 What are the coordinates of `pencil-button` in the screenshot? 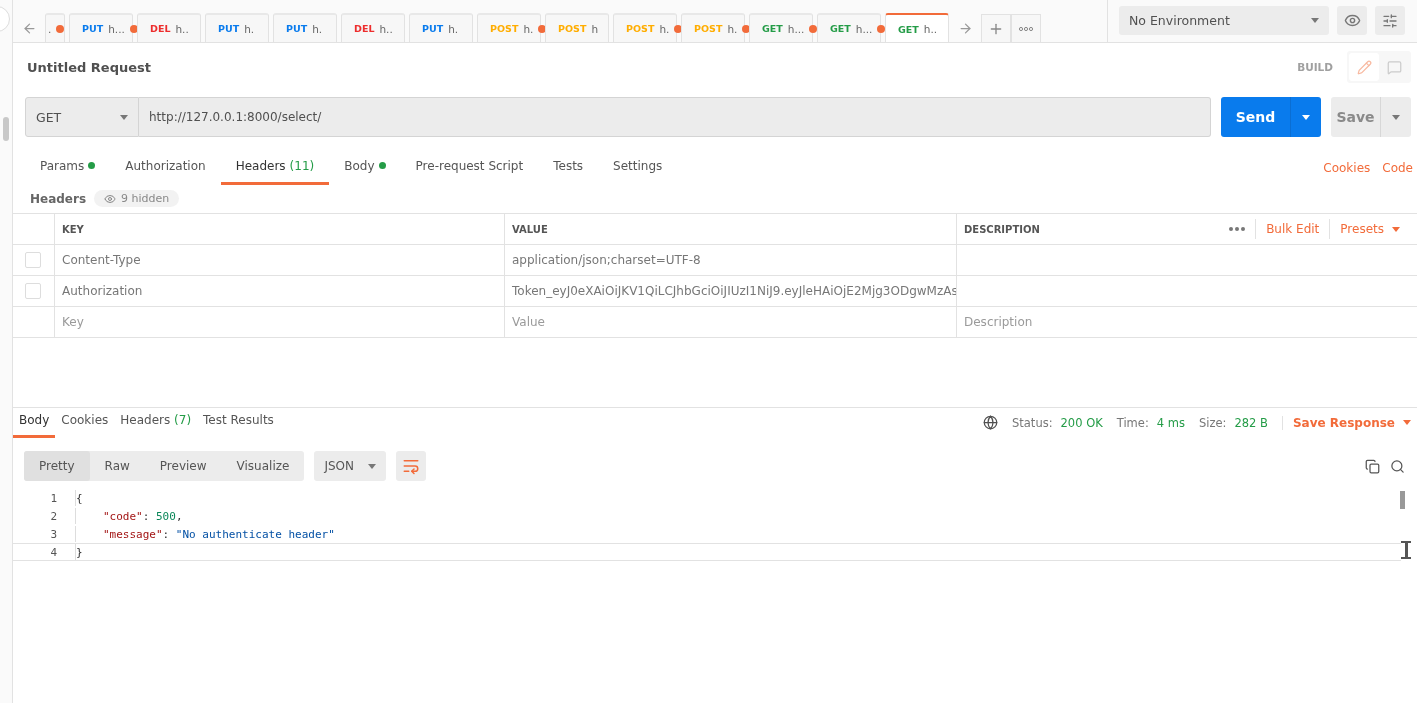 It's located at (1364, 67).